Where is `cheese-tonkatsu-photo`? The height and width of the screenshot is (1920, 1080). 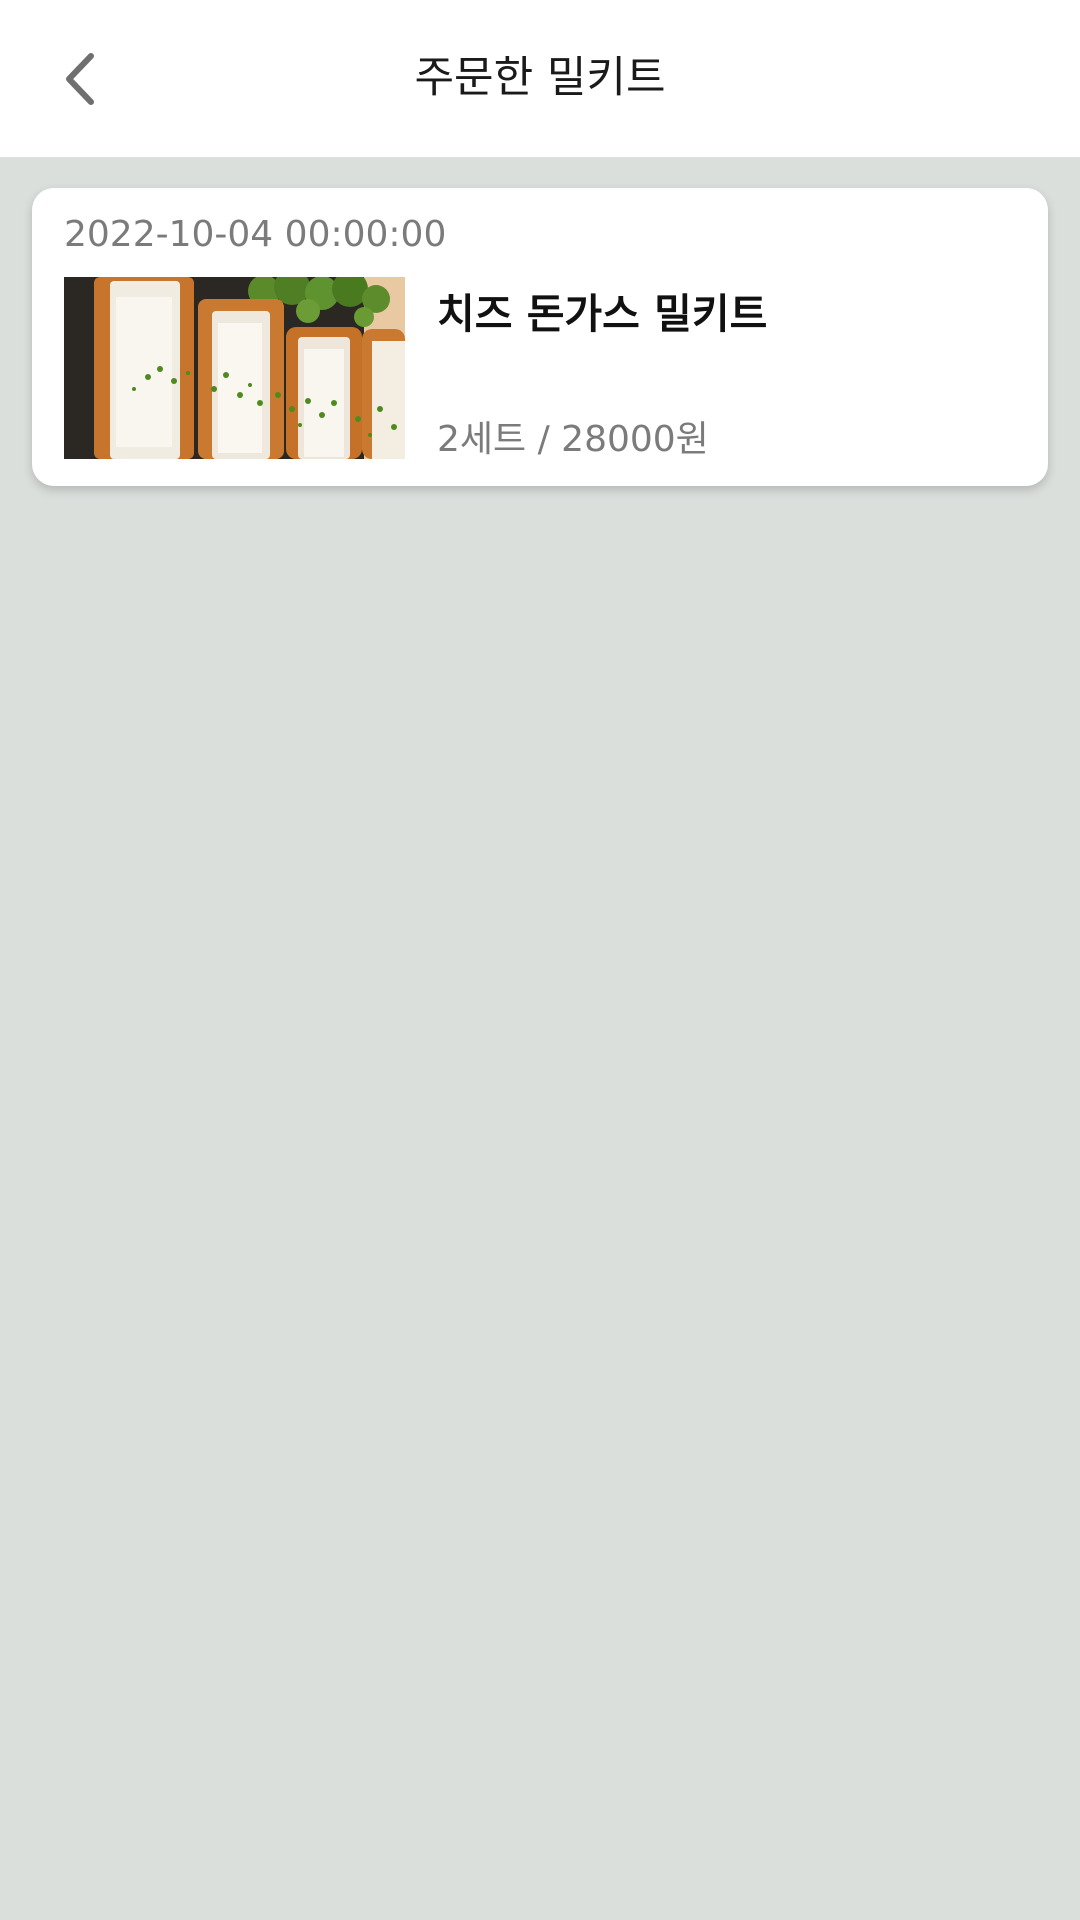 cheese-tonkatsu-photo is located at coordinates (234, 368).